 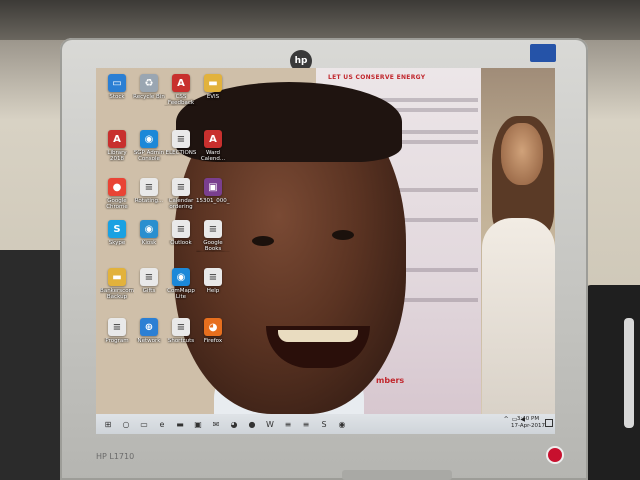 What do you see at coordinates (213, 97) in the screenshot?
I see `desktop-icon-label: EVIS` at bounding box center [213, 97].